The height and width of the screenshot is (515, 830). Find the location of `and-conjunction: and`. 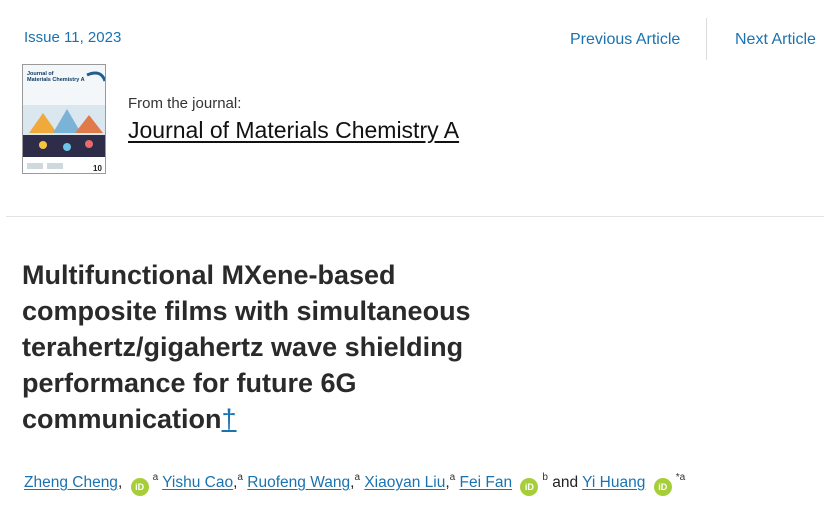

and-conjunction: and is located at coordinates (565, 482).